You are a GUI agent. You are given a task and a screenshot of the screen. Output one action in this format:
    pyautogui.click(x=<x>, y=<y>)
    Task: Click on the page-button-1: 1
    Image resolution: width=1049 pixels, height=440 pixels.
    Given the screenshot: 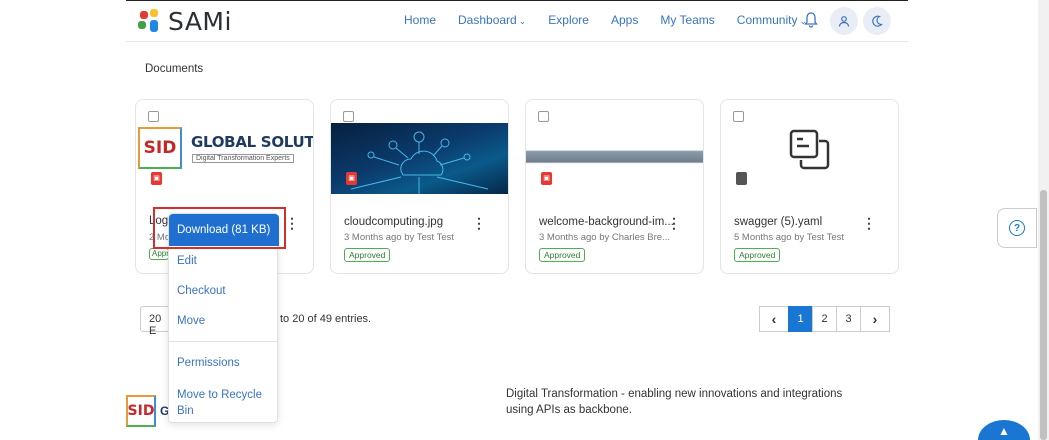 What is the action you would take?
    pyautogui.click(x=800, y=319)
    